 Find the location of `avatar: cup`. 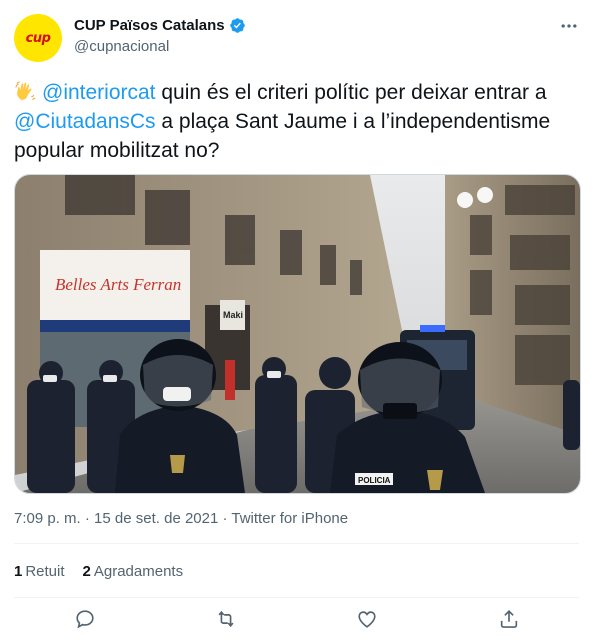

avatar: cup is located at coordinates (38, 38).